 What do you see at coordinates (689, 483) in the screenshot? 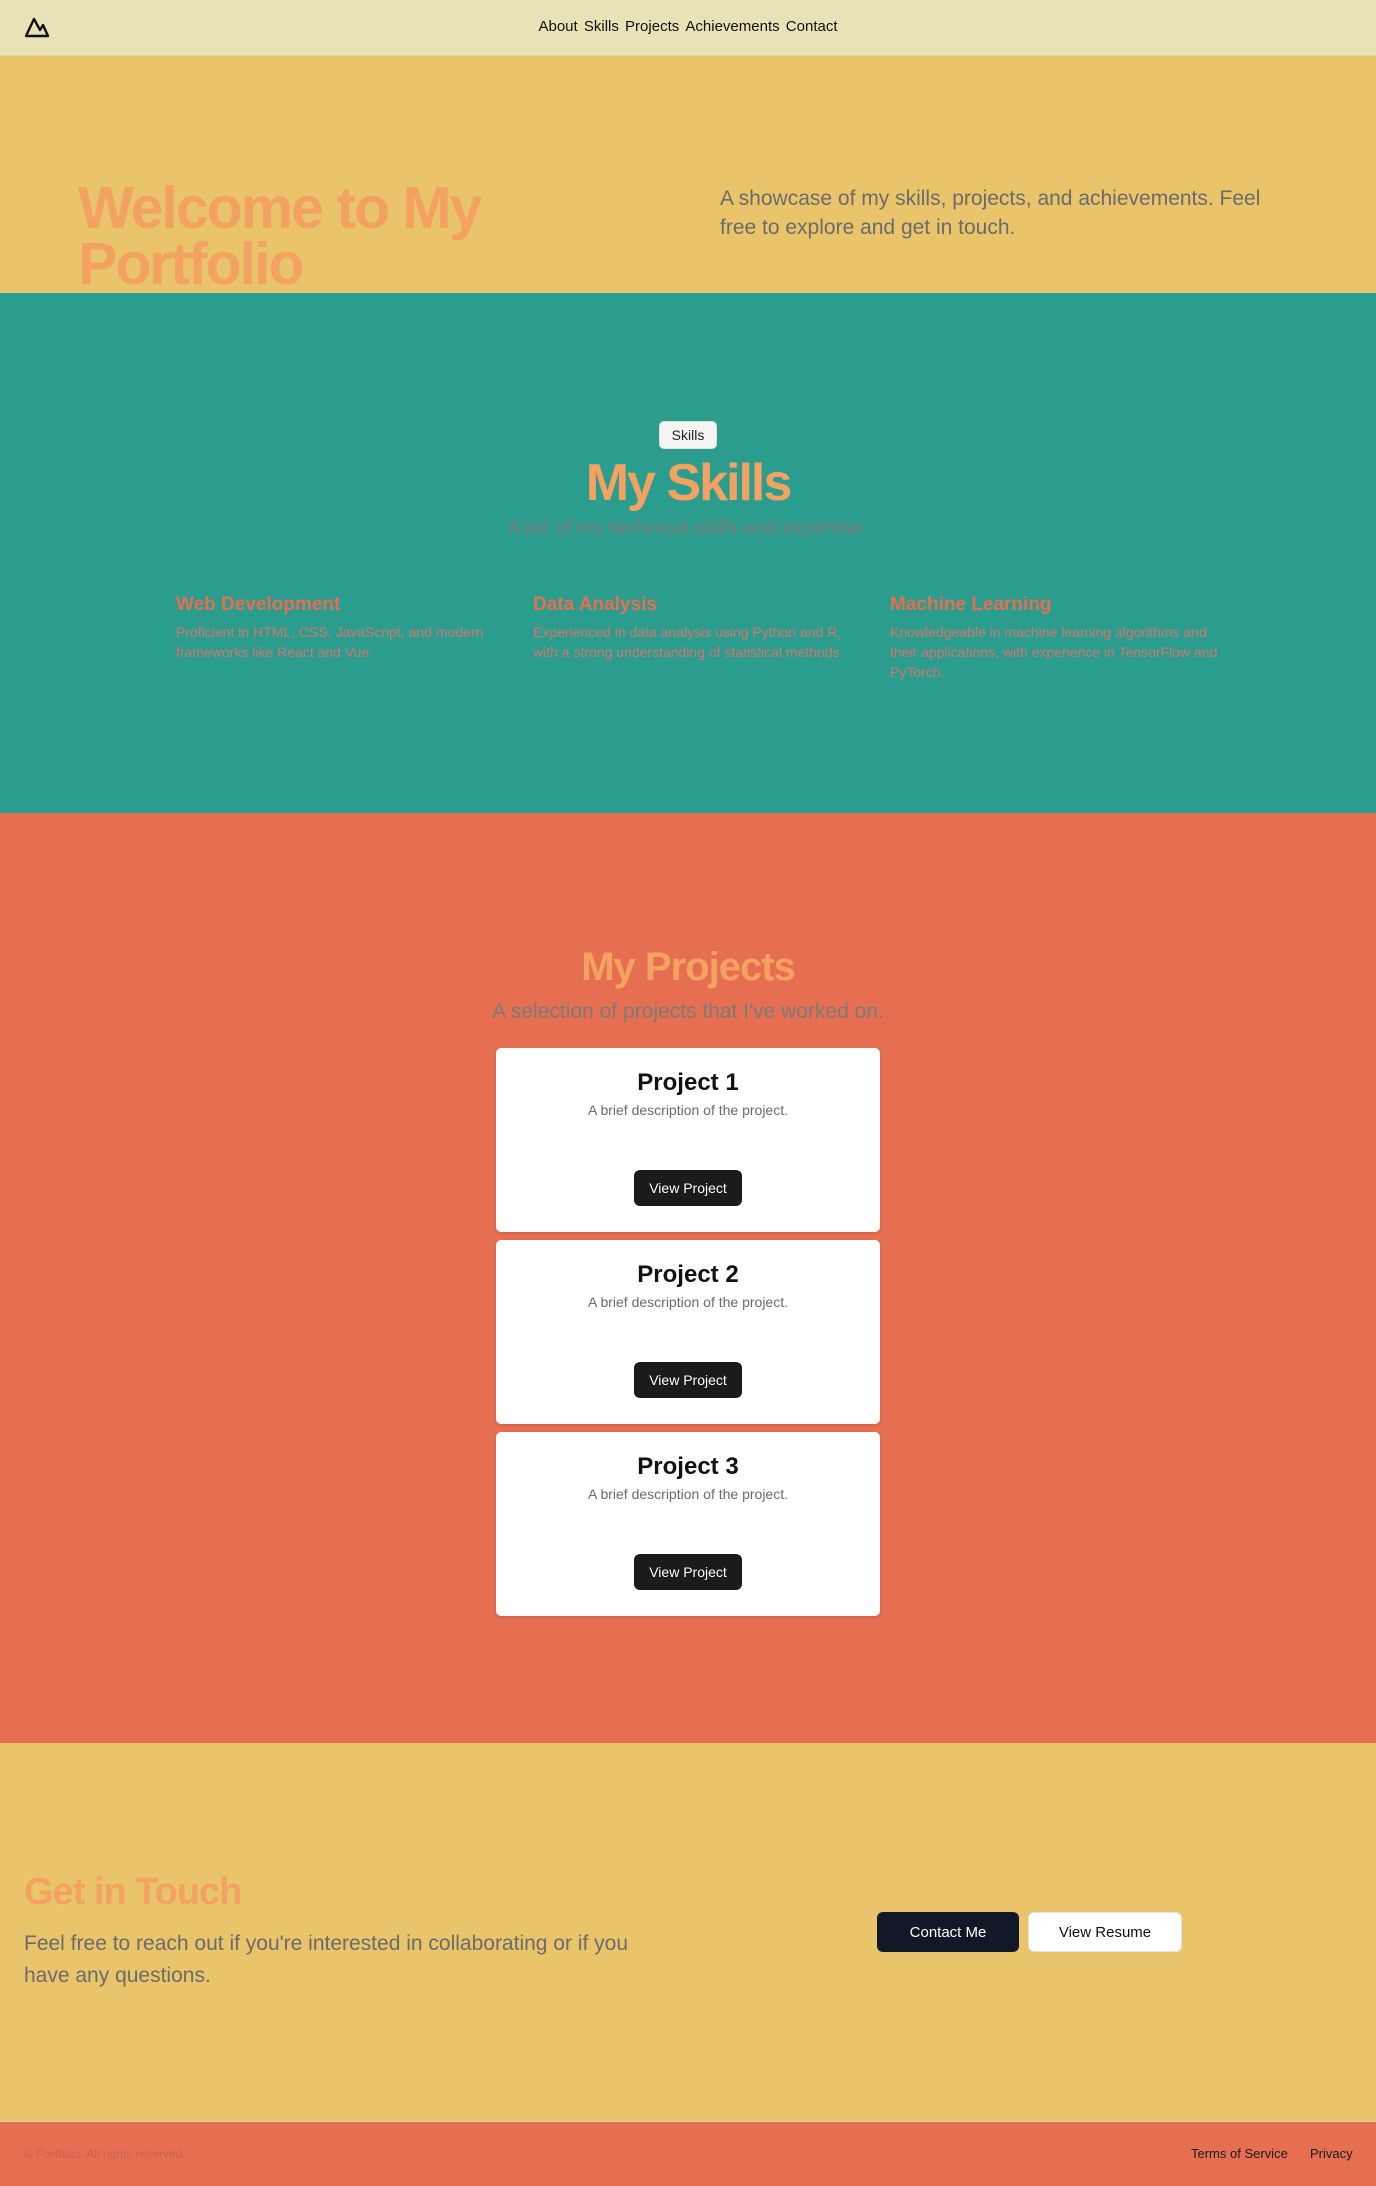
I see `skills-title: My Skills` at bounding box center [689, 483].